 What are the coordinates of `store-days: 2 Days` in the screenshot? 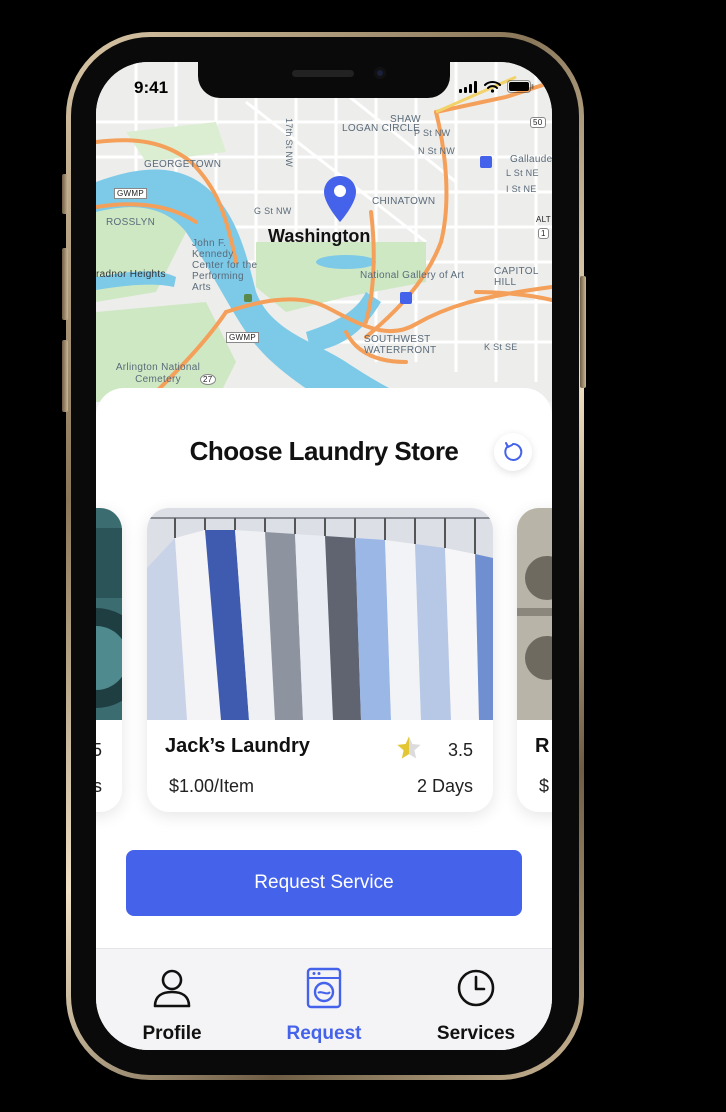 It's located at (444, 786).